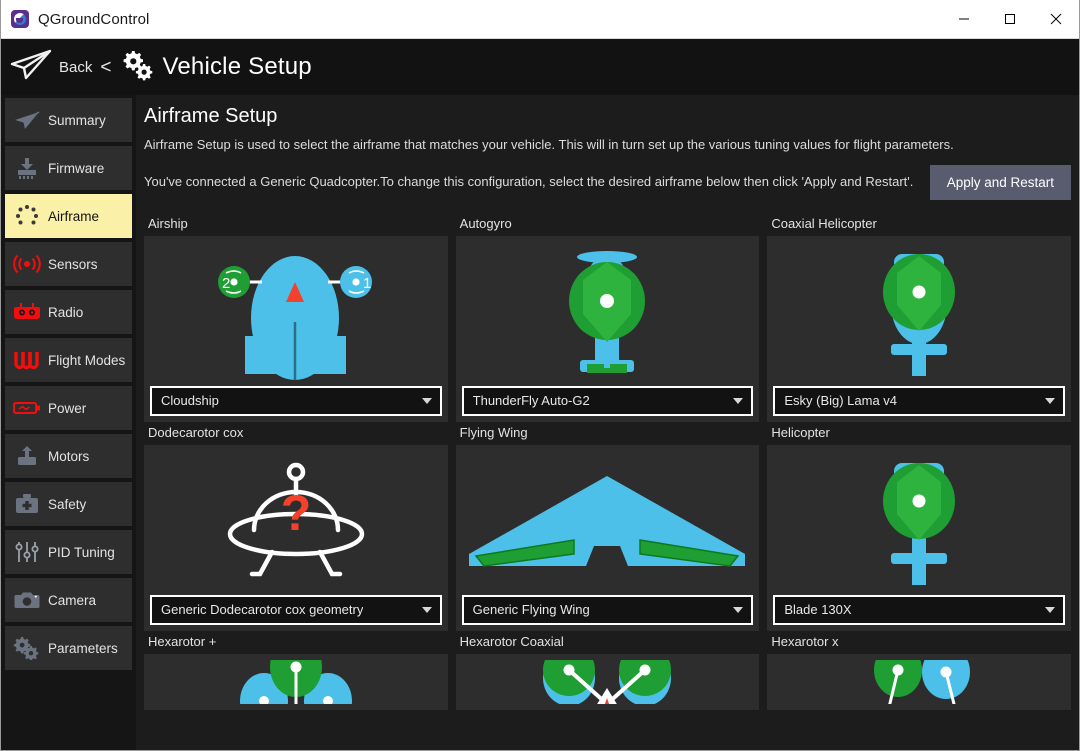 Image resolution: width=1080 pixels, height=751 pixels. Describe the element at coordinates (919, 609) in the screenshot. I see `airframe-select: Blade 130X` at that location.